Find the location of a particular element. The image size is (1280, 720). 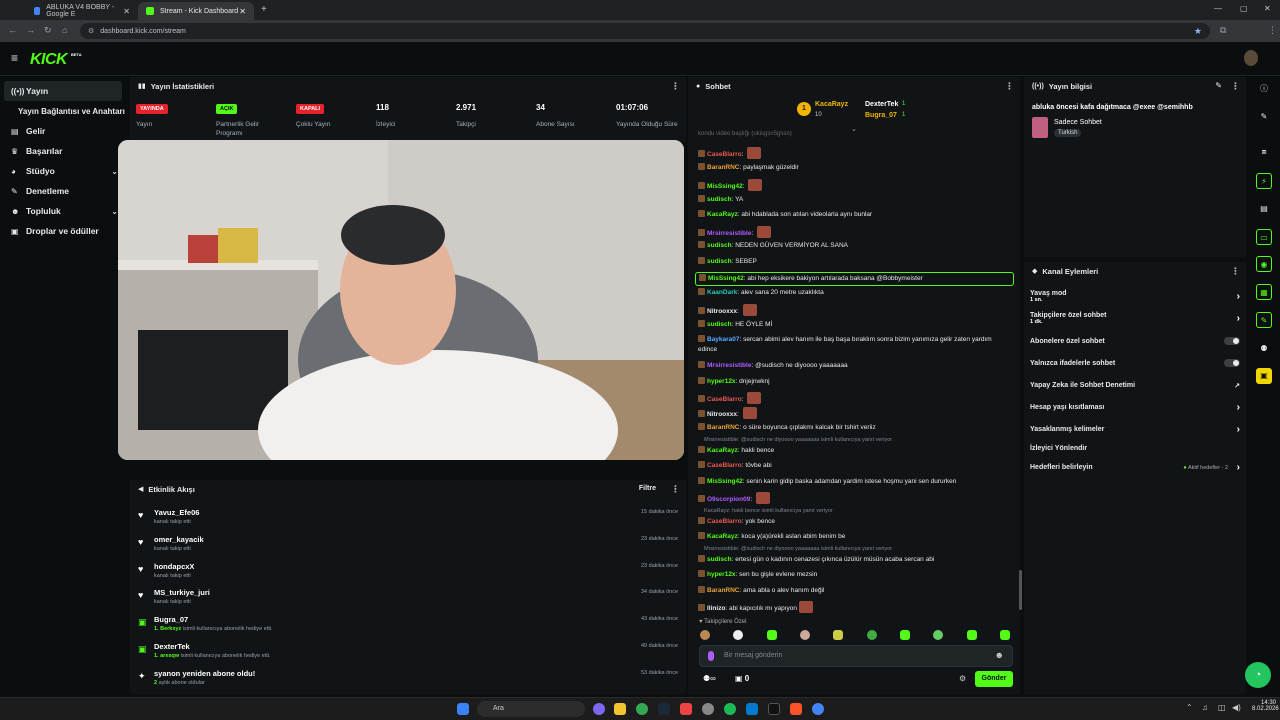

close-tab-icon: ✕ is located at coordinates (126, 11).